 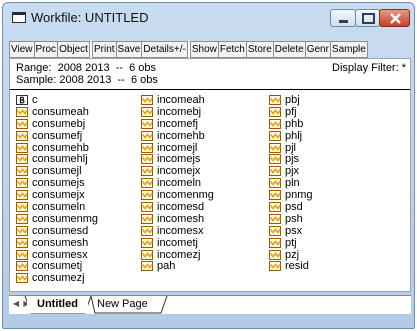 What do you see at coordinates (177, 231) in the screenshot?
I see `list-item: incomesx` at bounding box center [177, 231].